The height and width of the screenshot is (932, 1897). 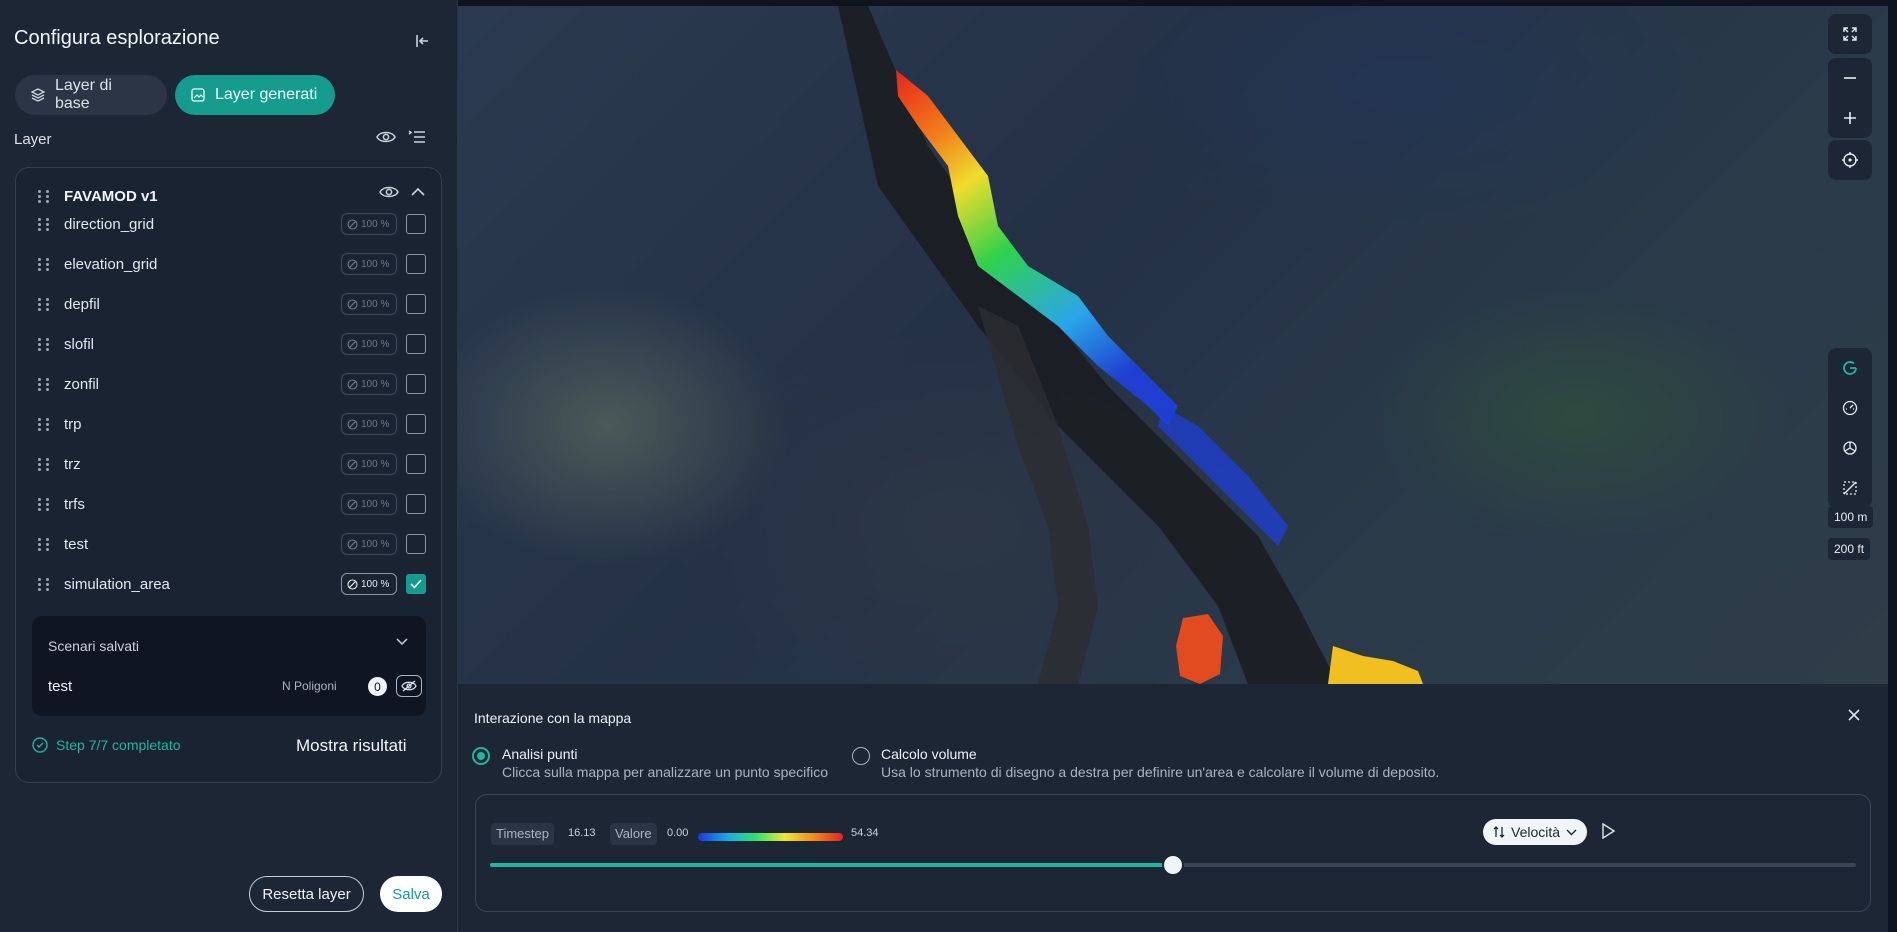 I want to click on zoom-out-icon, so click(x=1850, y=78).